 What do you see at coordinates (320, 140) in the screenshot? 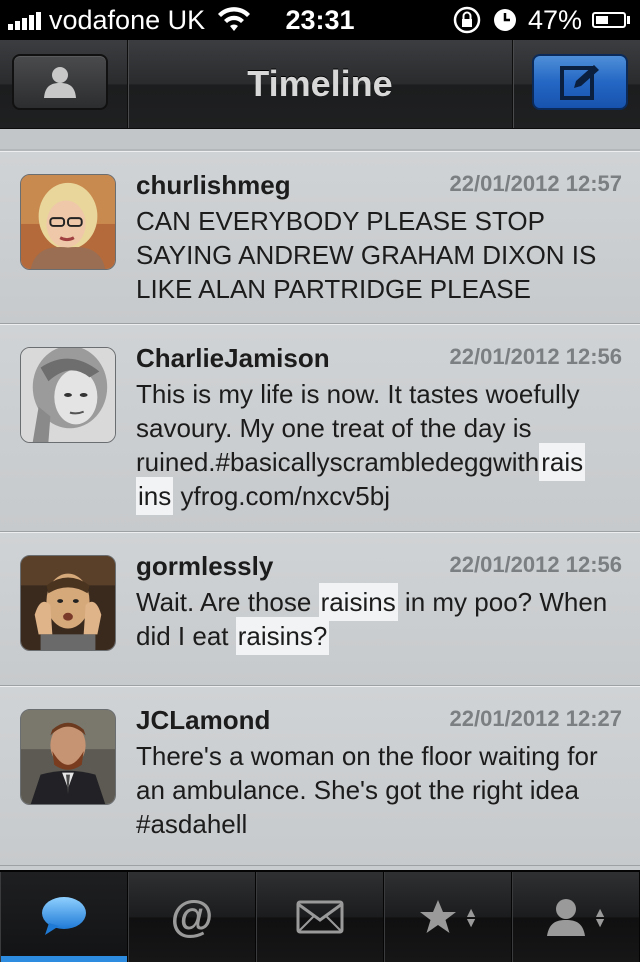
I see `list-top-edge` at bounding box center [320, 140].